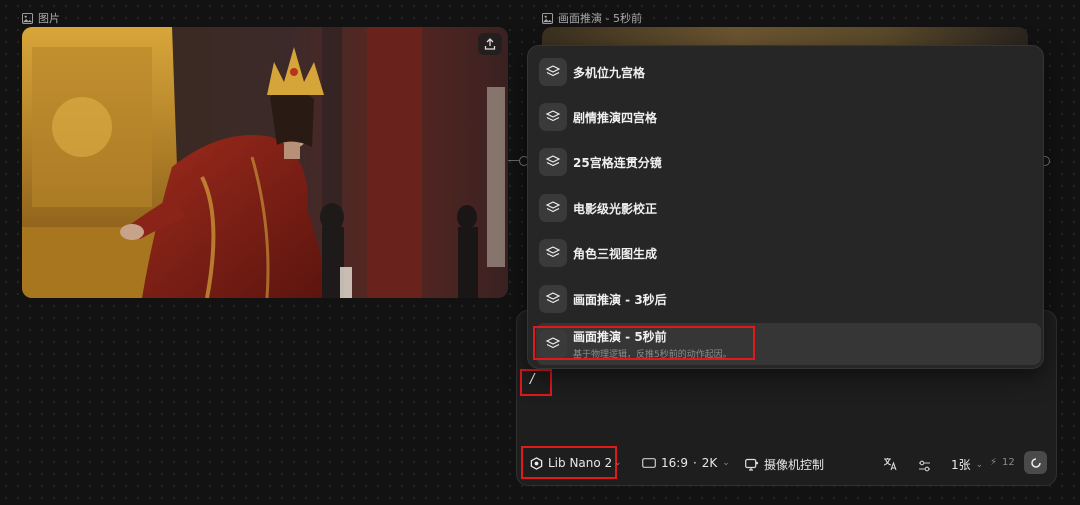 The height and width of the screenshot is (505, 1080). I want to click on prompt-input: /, so click(532, 379).